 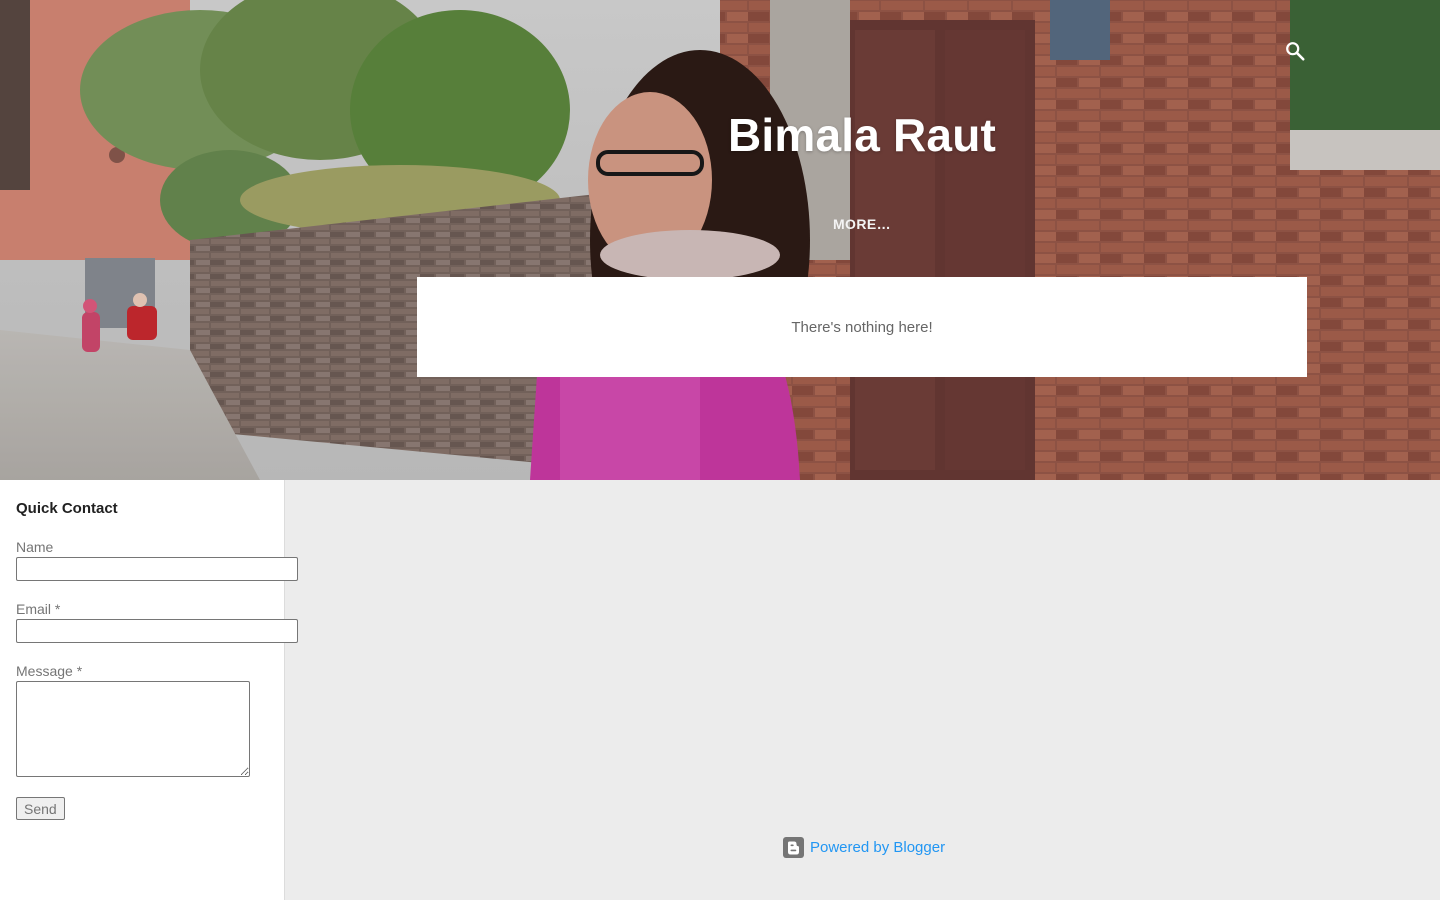 I want to click on email-input, so click(x=157, y=631).